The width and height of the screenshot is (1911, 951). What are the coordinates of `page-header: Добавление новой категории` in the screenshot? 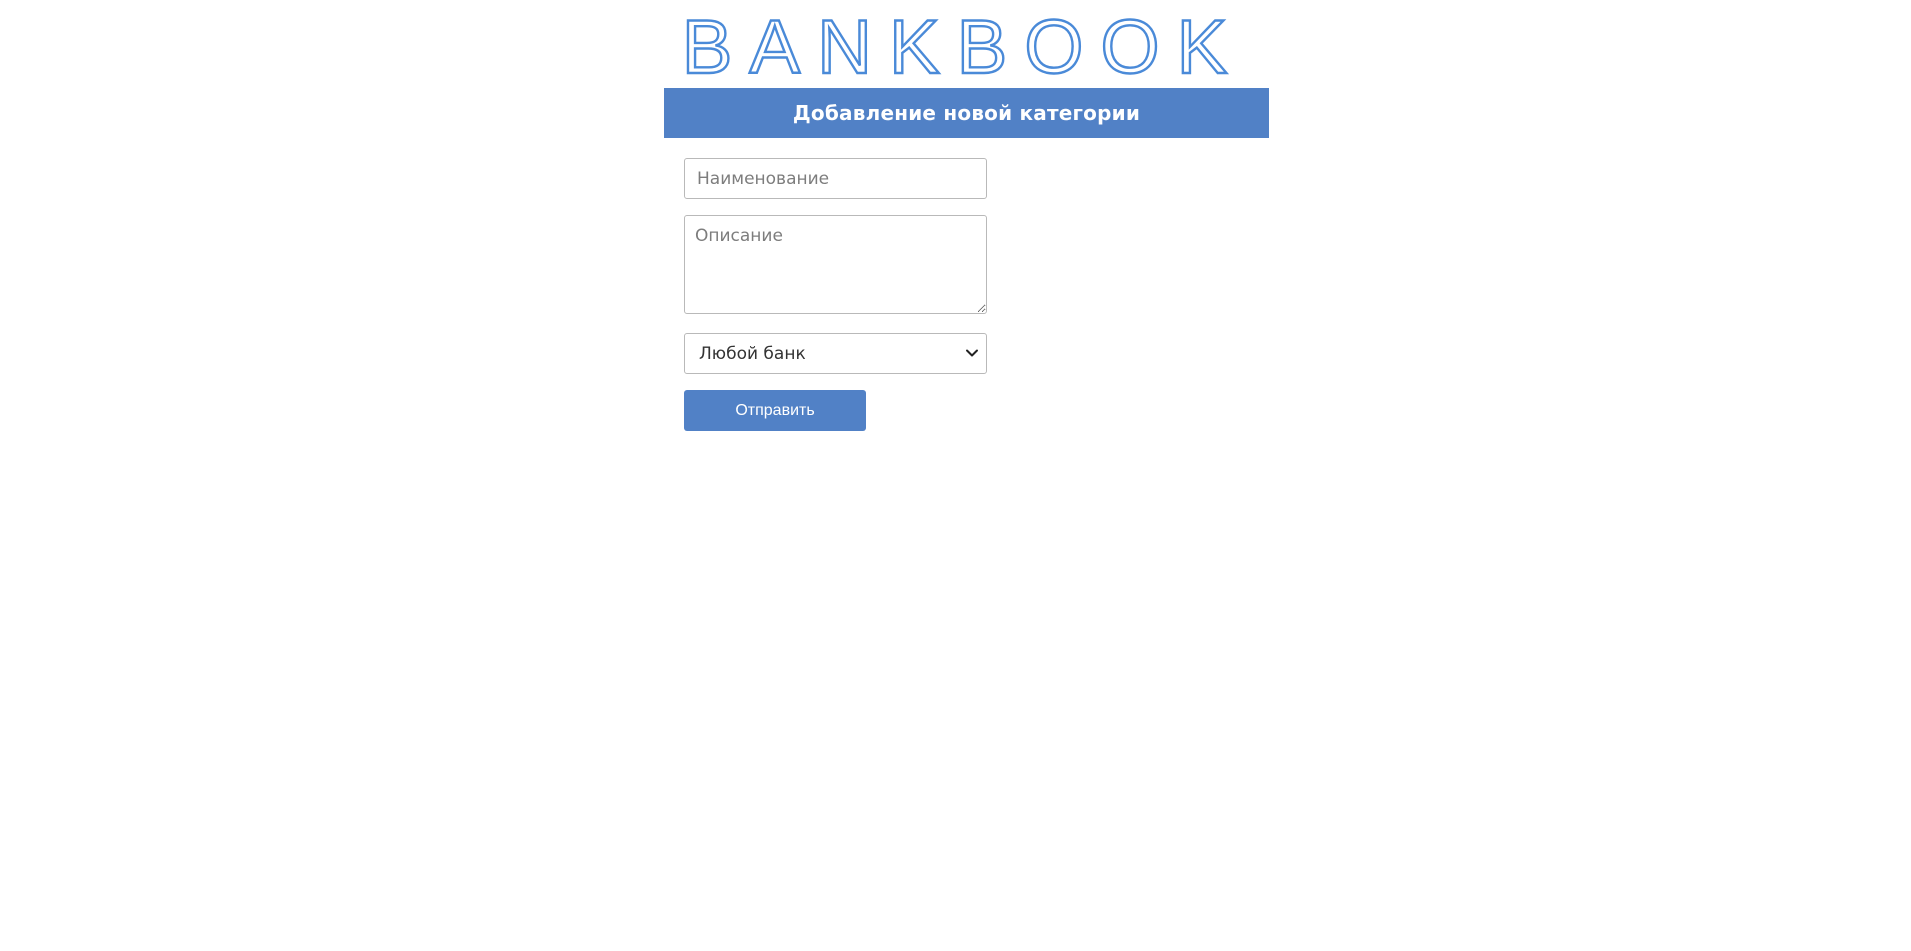 It's located at (966, 113).